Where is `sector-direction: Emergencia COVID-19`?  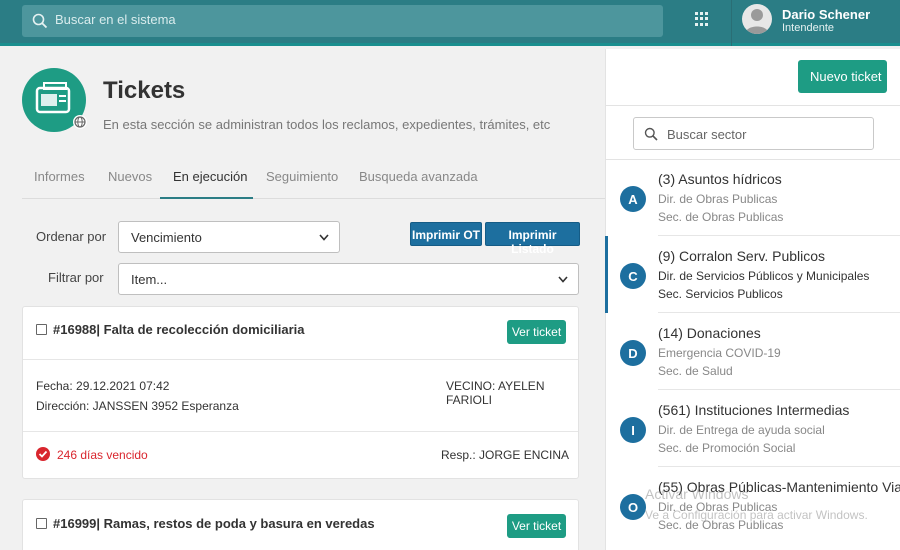
sector-direction: Emergencia COVID-19 is located at coordinates (719, 353).